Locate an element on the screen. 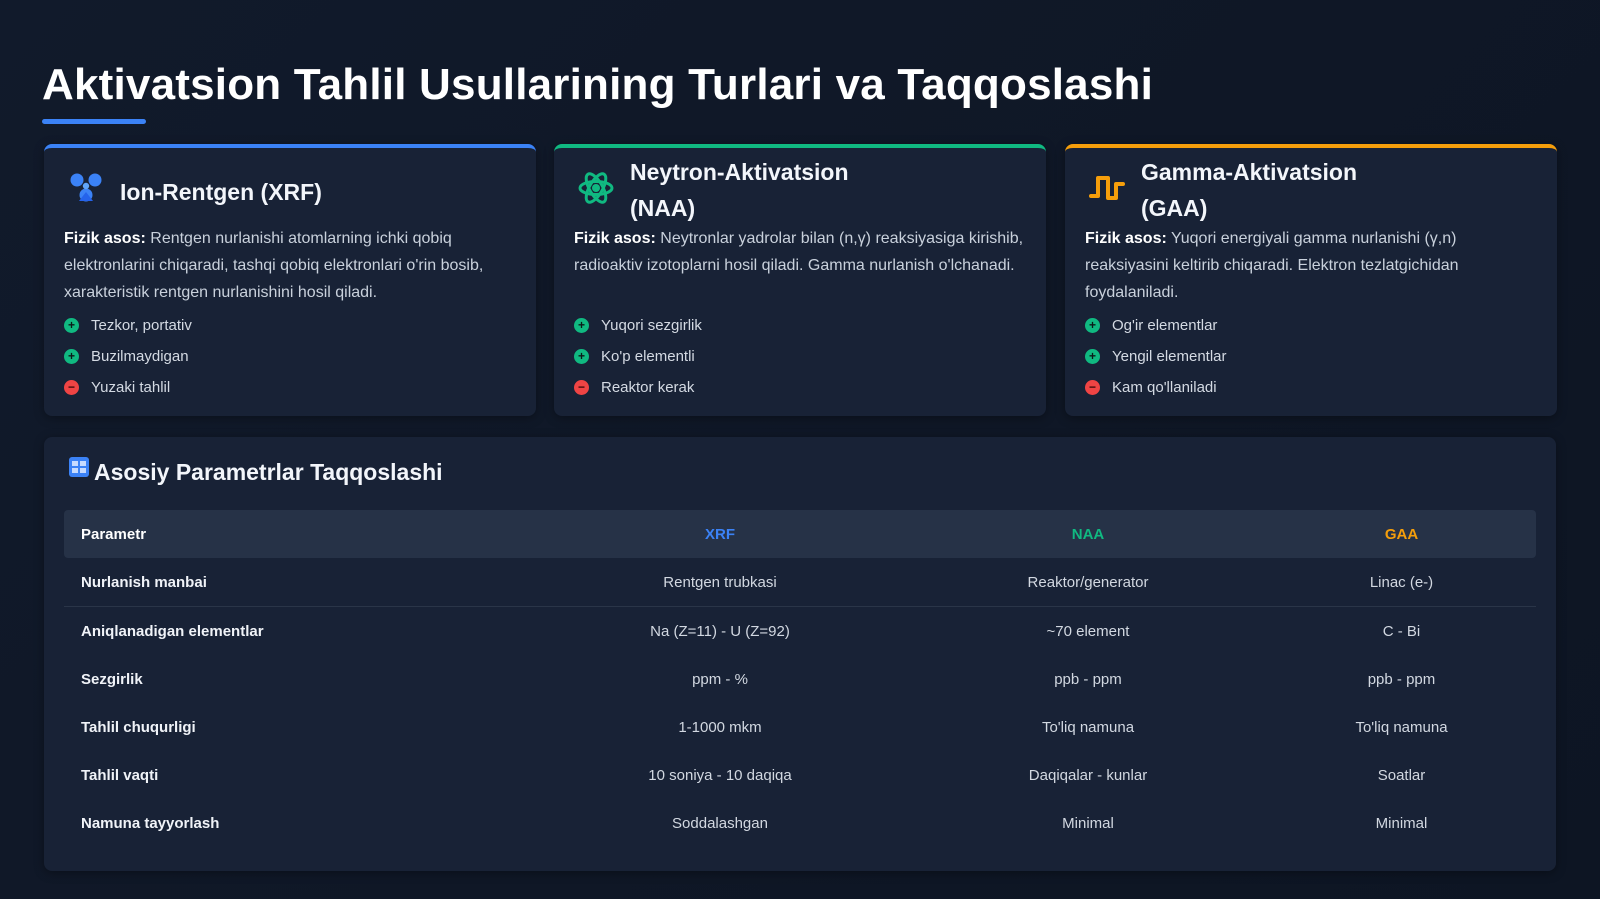 The width and height of the screenshot is (1600, 899). wave-icon is located at coordinates (1107, 188).